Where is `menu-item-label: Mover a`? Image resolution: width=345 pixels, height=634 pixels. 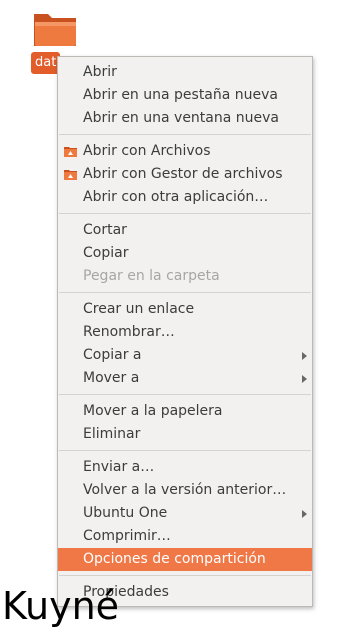 menu-item-label: Mover a is located at coordinates (111, 378).